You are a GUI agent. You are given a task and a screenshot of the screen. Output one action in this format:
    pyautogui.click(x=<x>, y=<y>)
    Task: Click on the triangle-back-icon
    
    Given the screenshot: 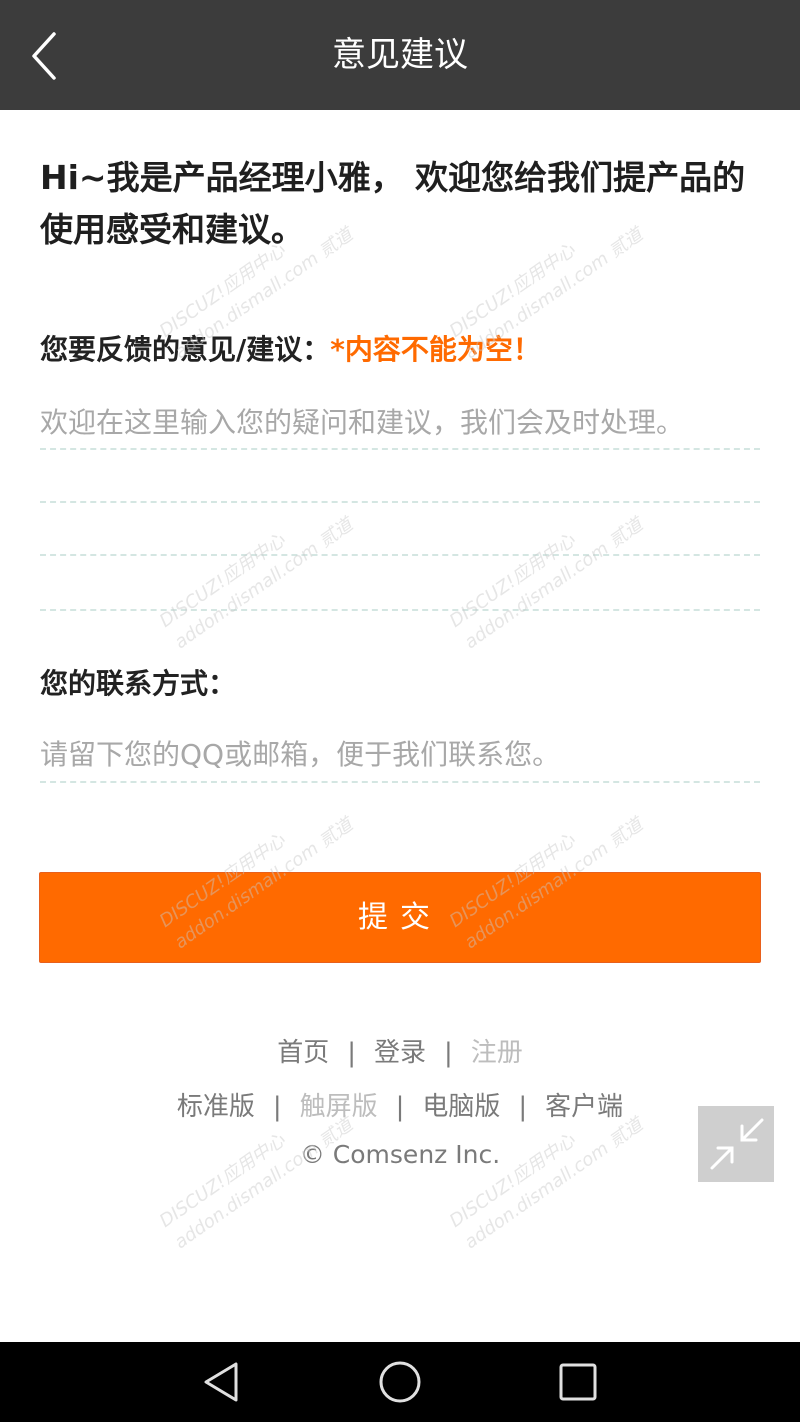 What is the action you would take?
    pyautogui.click(x=221, y=1382)
    